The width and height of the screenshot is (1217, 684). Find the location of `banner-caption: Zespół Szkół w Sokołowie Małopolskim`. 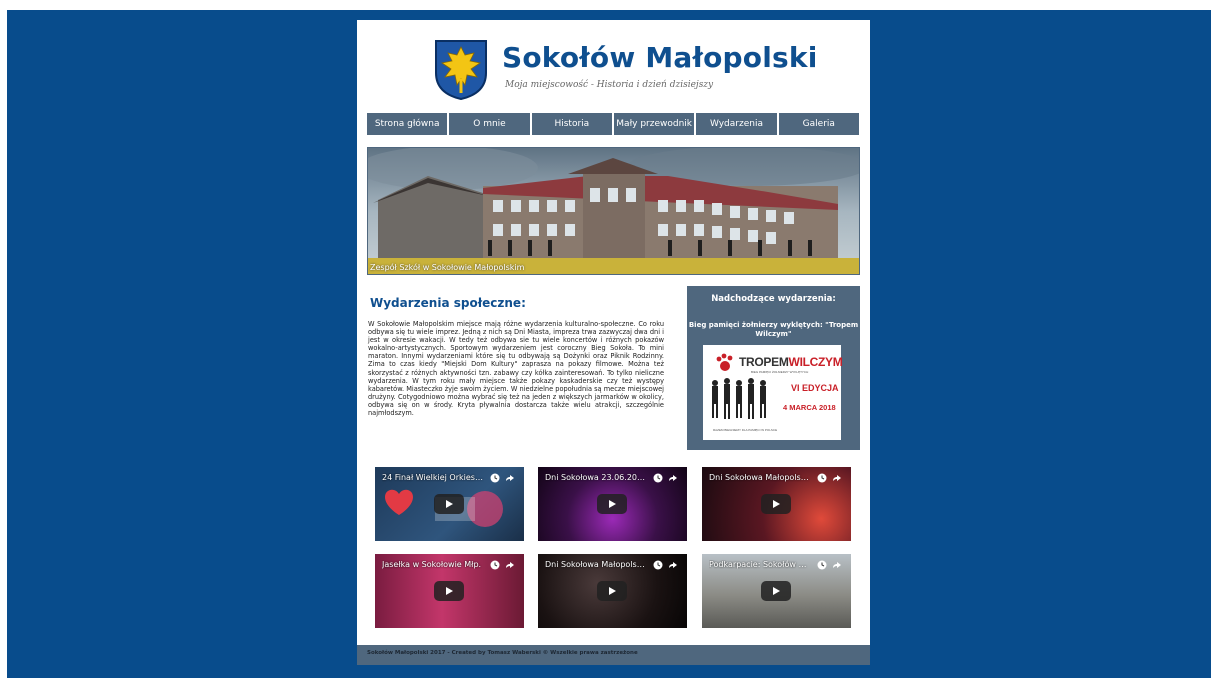

banner-caption: Zespół Szkół w Sokołowie Małopolskim is located at coordinates (447, 267).